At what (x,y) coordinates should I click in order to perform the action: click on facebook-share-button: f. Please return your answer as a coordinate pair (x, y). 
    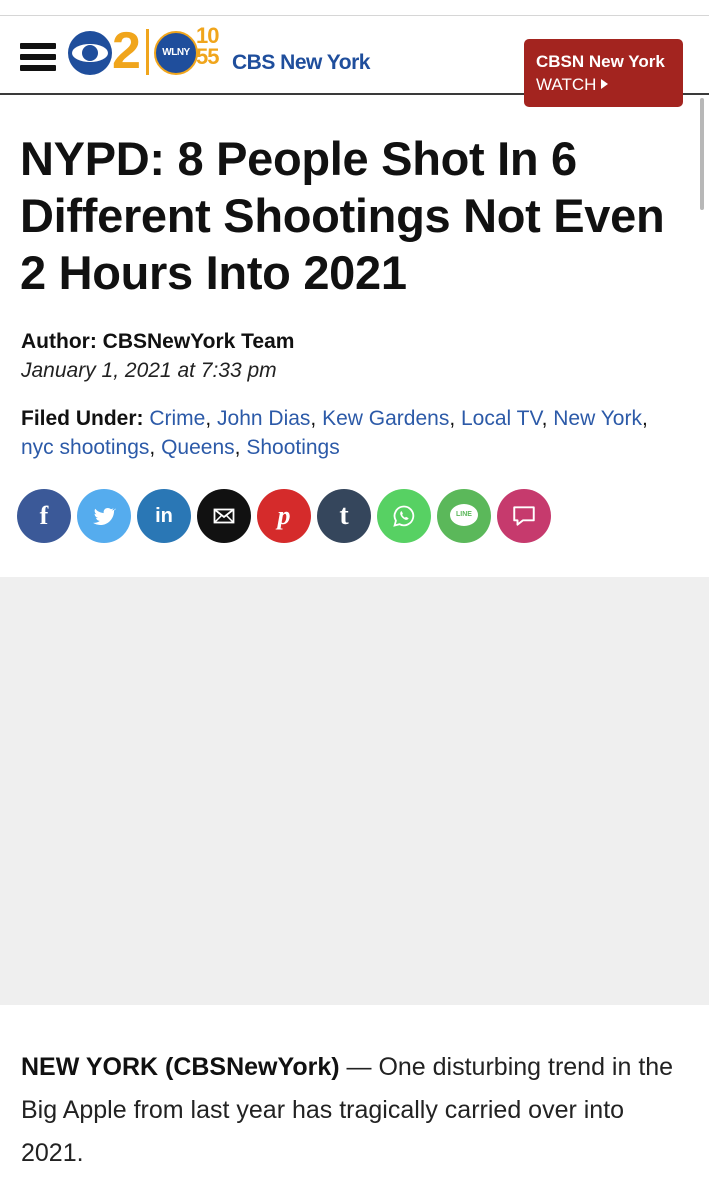
    Looking at the image, I should click on (44, 516).